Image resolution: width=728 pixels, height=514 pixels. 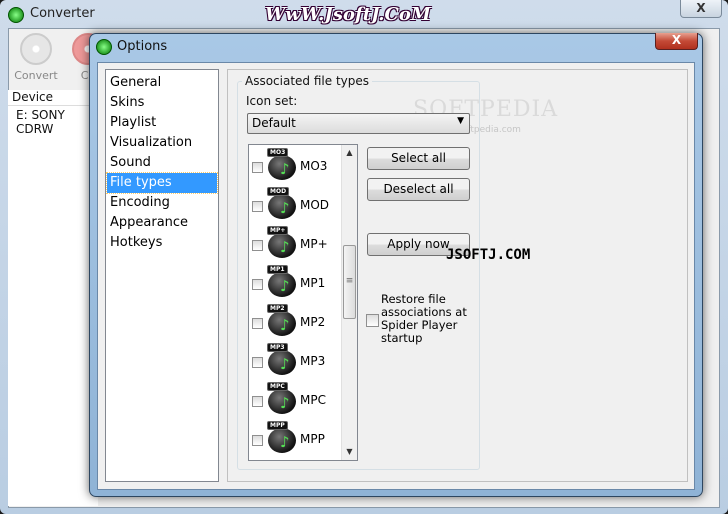 What do you see at coordinates (282, 320) in the screenshot?
I see `music-file-icon: ♪ MP2` at bounding box center [282, 320].